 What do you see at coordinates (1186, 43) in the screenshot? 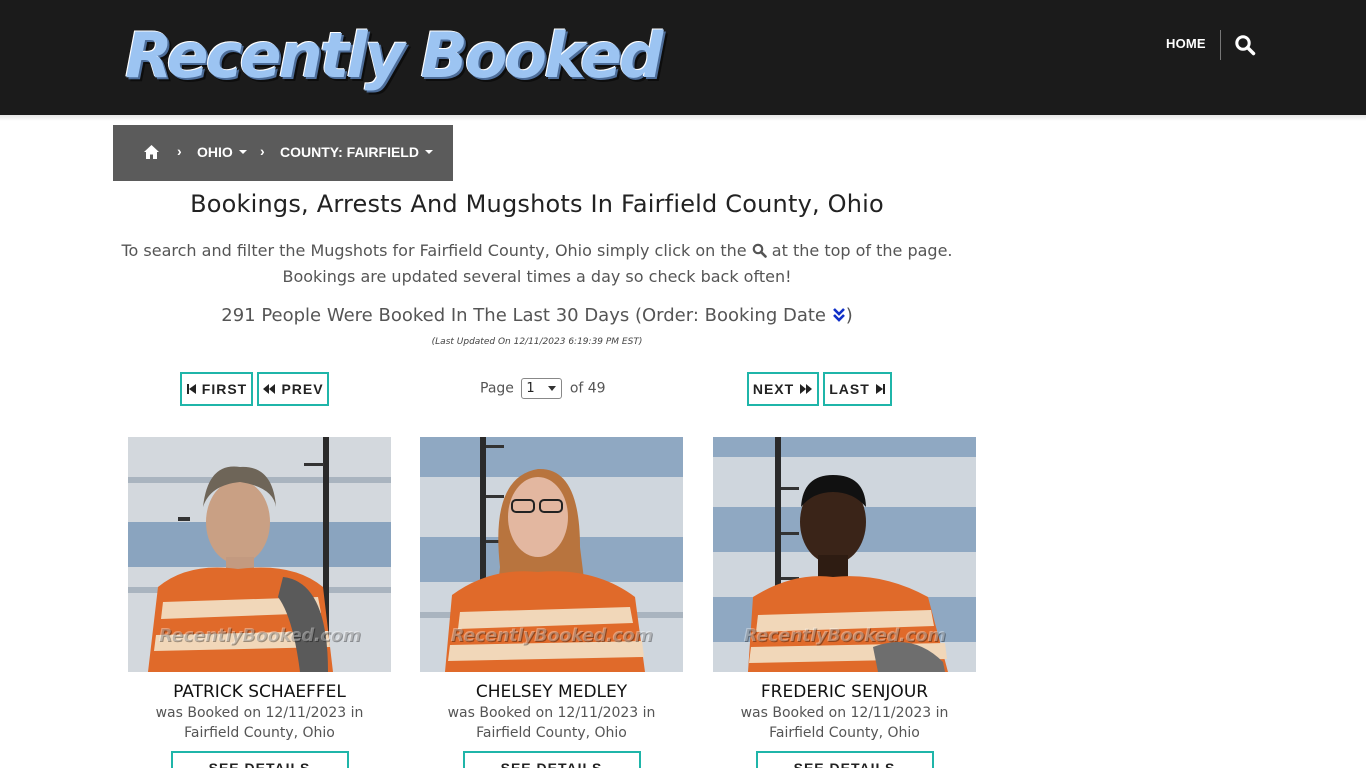
I see `nav-home-link: HOME` at bounding box center [1186, 43].